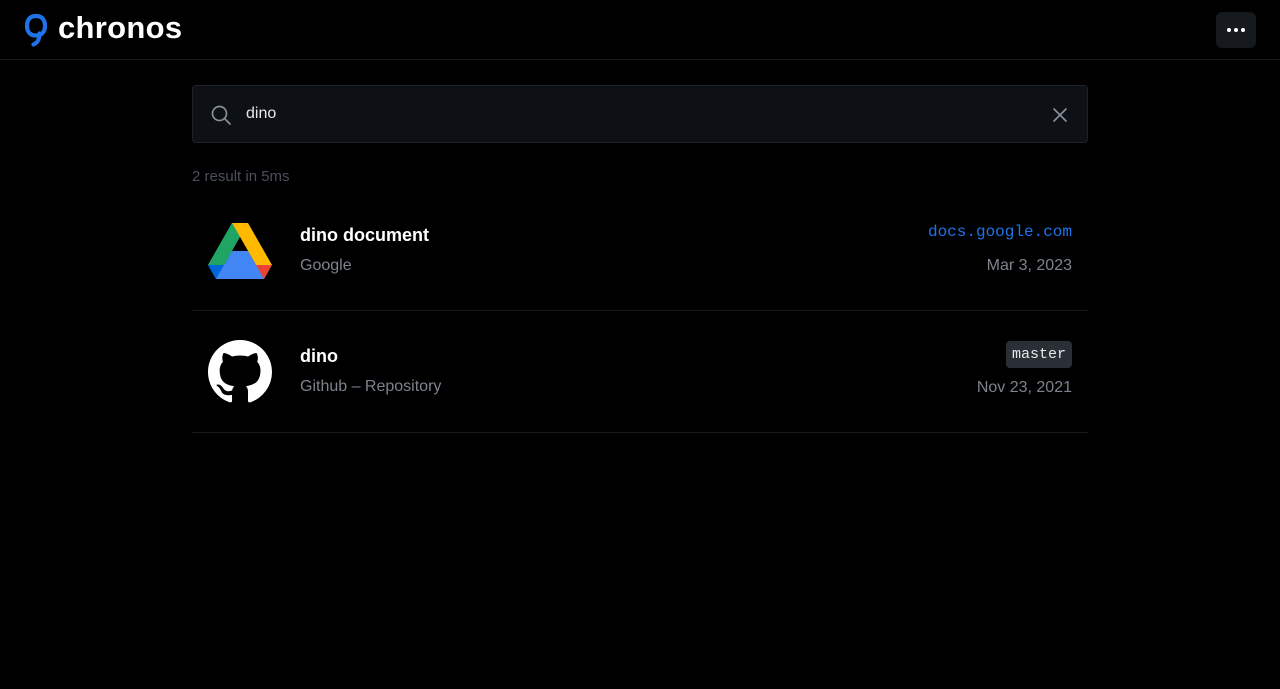 Image resolution: width=1280 pixels, height=689 pixels. What do you see at coordinates (36, 30) in the screenshot?
I see `chronos-logo-icon` at bounding box center [36, 30].